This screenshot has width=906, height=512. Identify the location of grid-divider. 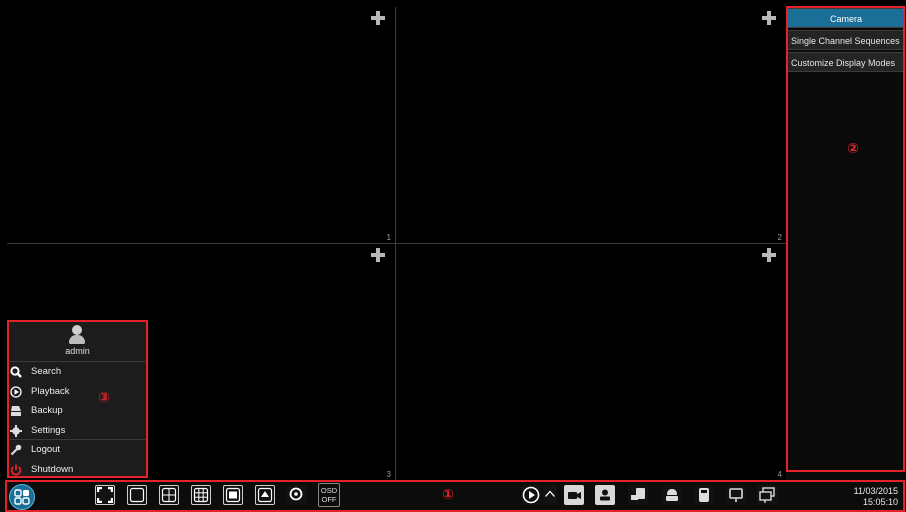
(396, 243).